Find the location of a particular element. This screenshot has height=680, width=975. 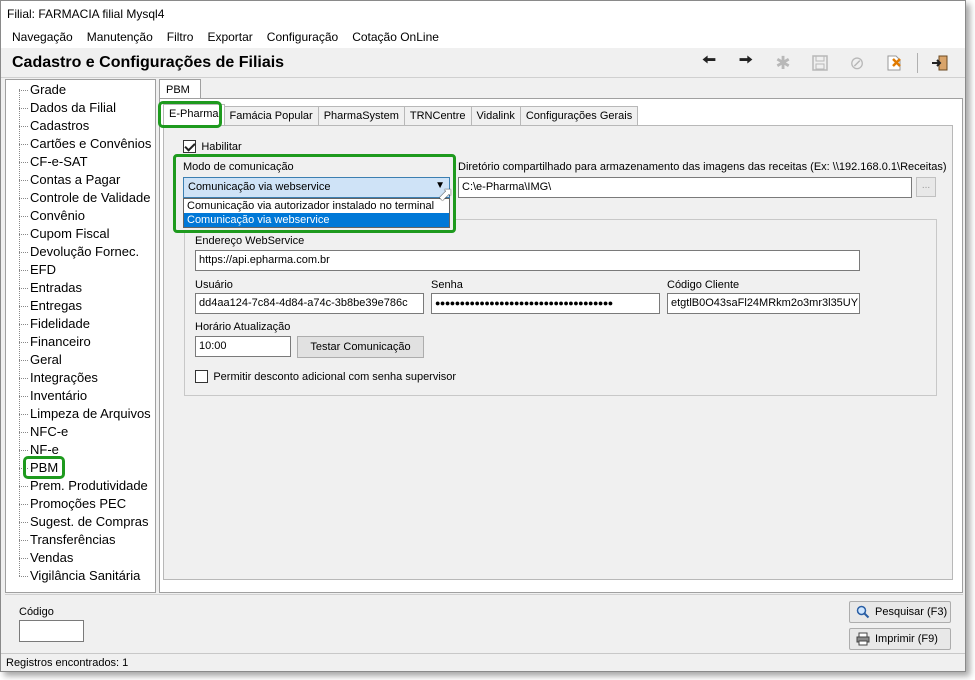

tab-configuracoes-gerais: Configurações Gerais is located at coordinates (579, 115).